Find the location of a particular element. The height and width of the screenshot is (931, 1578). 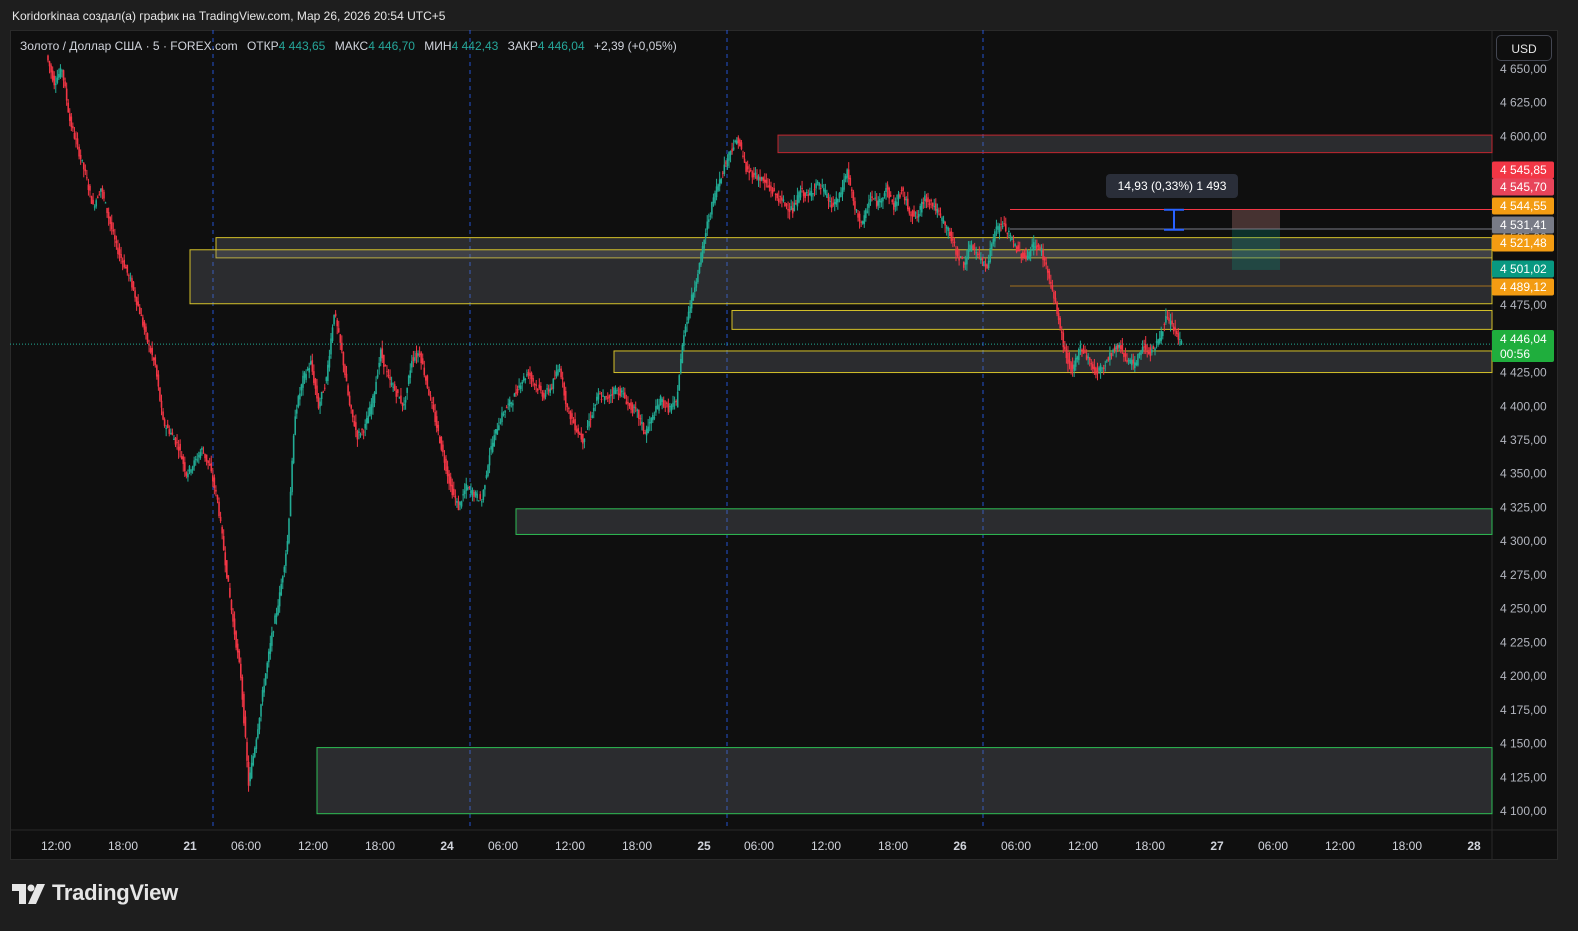

symbol-name: Золото / Доллар США · 5 · FOREX.com is located at coordinates (129, 46).